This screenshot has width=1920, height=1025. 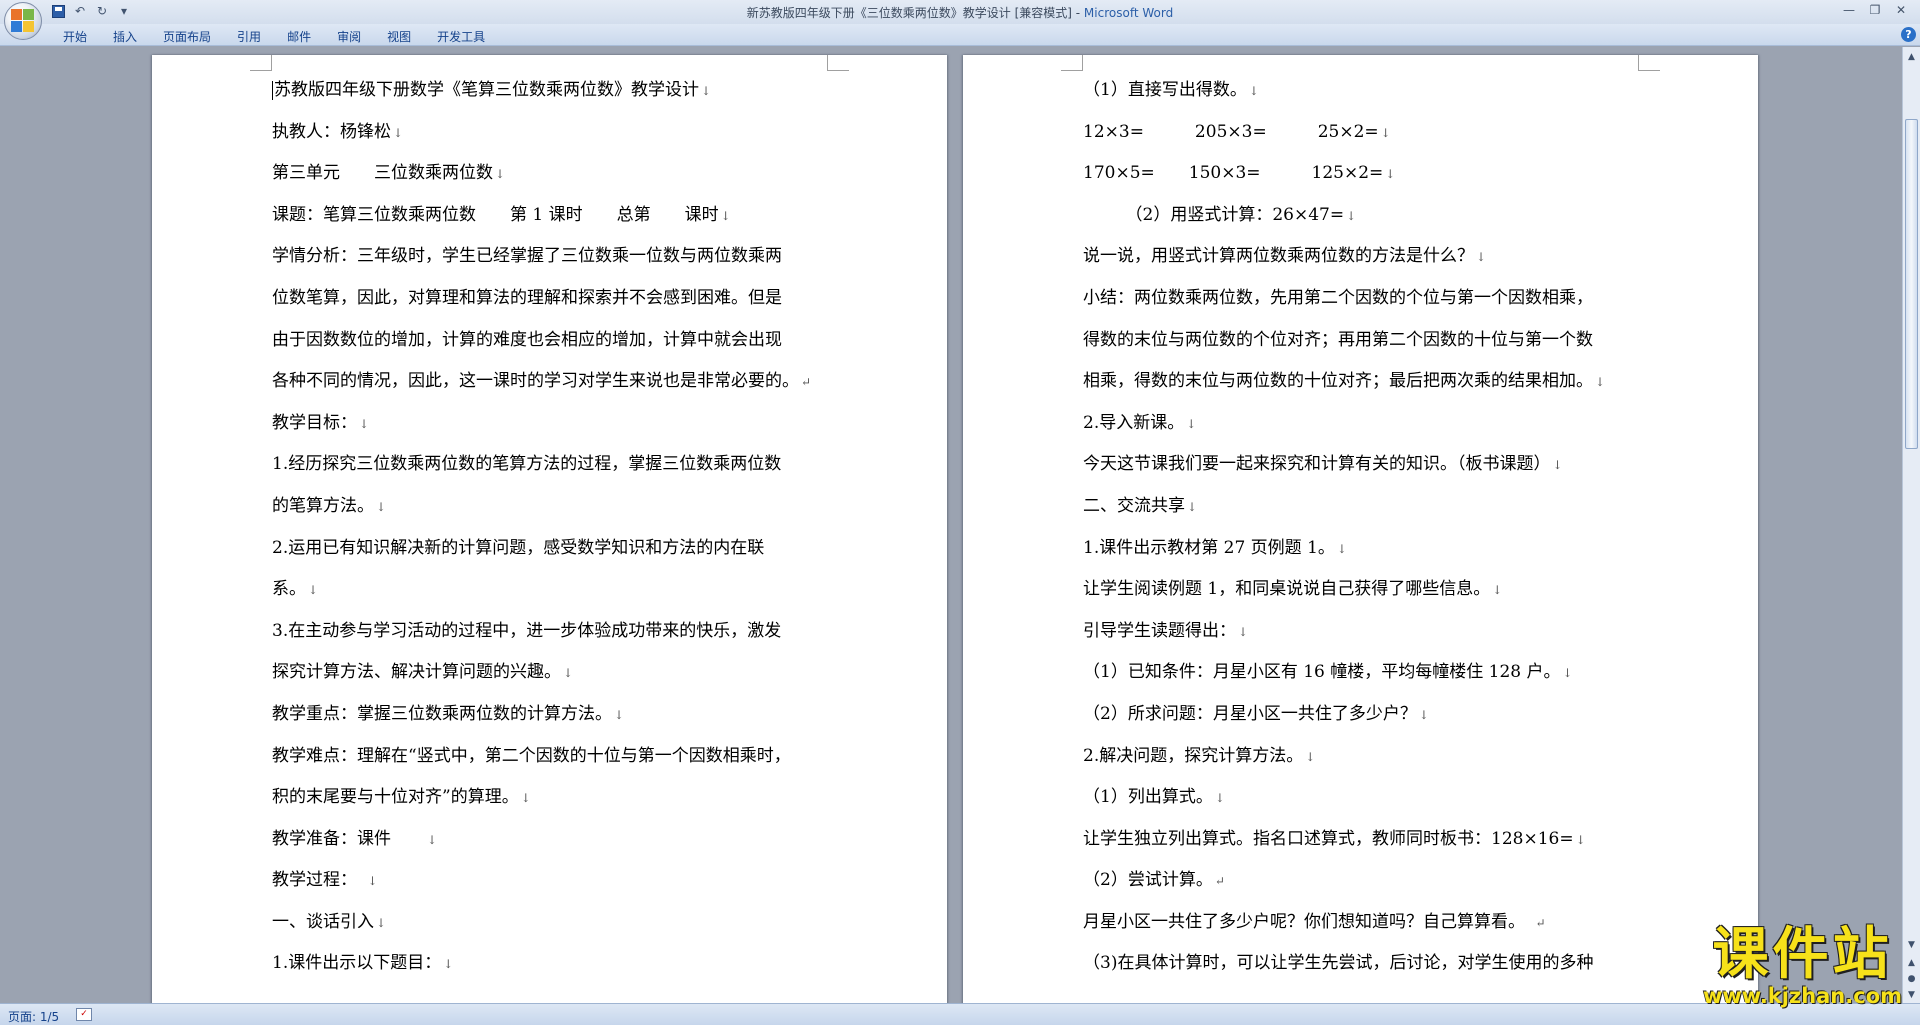 What do you see at coordinates (1373, 341) in the screenshot?
I see `document-line: 得数的末位与两位数的个位对齐；再用第二个因数的十位与第一个数` at bounding box center [1373, 341].